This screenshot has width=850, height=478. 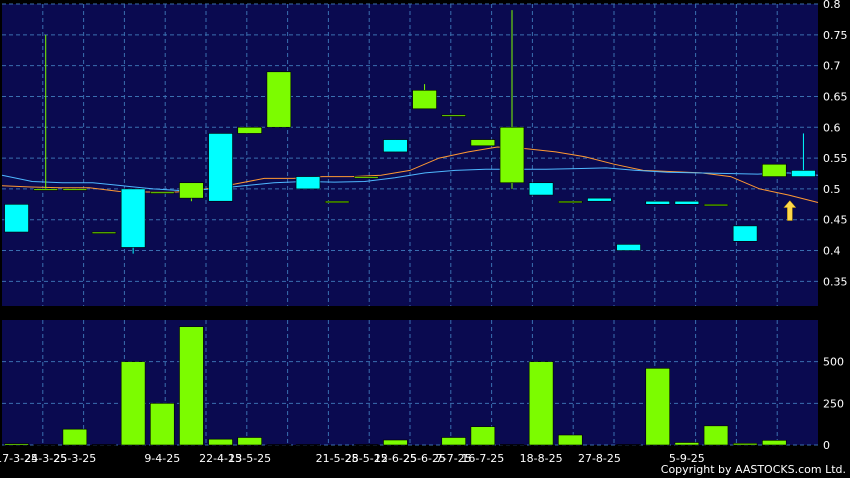 What do you see at coordinates (835, 35) in the screenshot?
I see `price-tick-label: 0.75` at bounding box center [835, 35].